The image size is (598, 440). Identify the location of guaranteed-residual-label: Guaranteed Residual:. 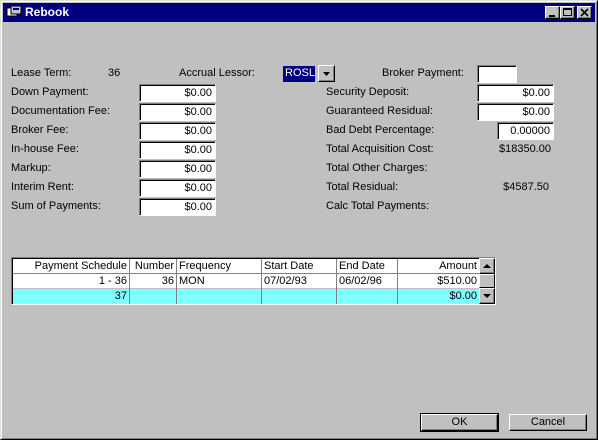
(380, 111).